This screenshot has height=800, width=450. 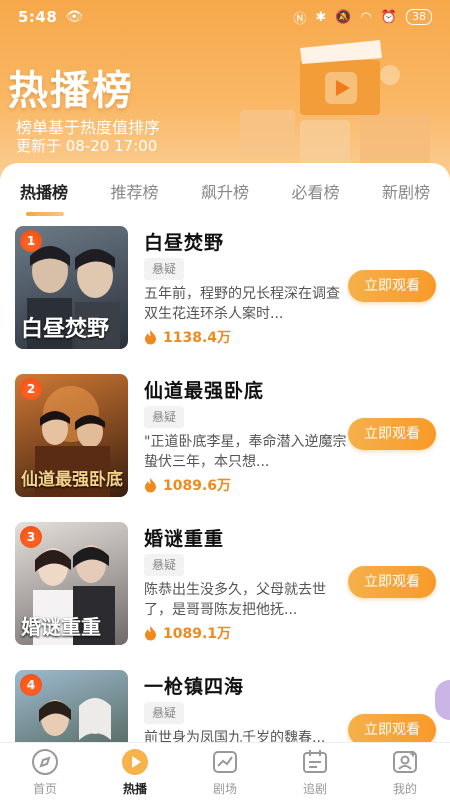 What do you see at coordinates (184, 241) in the screenshot?
I see `drama-title: 白昼焚野` at bounding box center [184, 241].